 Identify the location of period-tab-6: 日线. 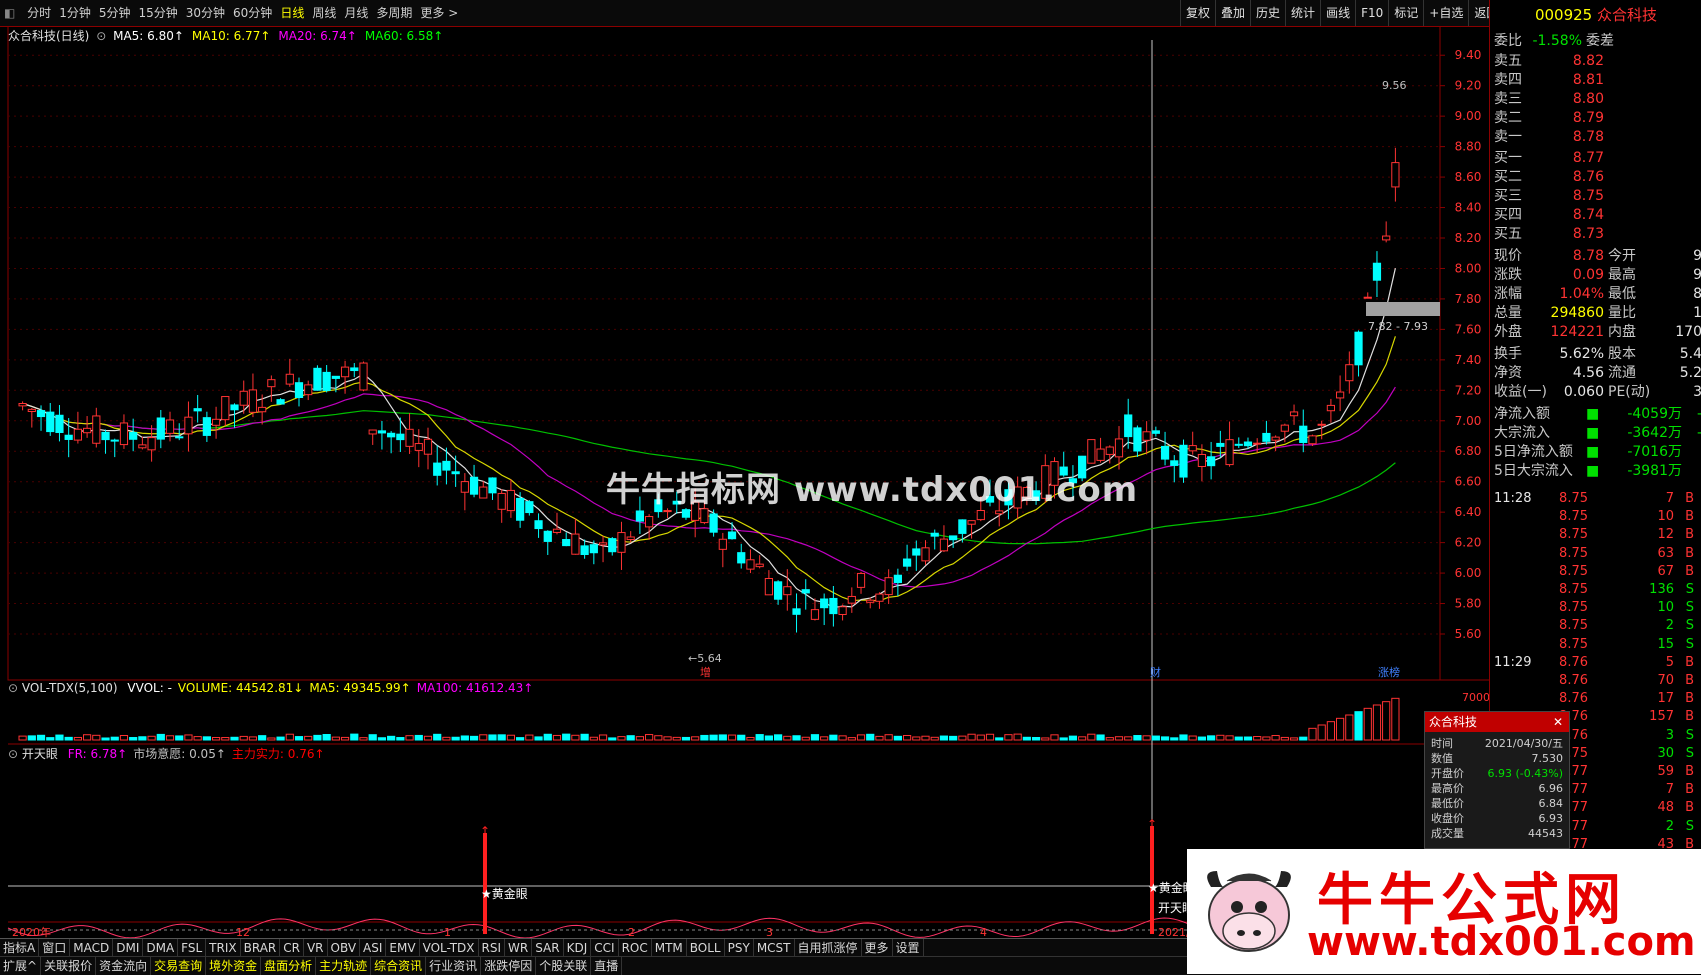
(292, 13).